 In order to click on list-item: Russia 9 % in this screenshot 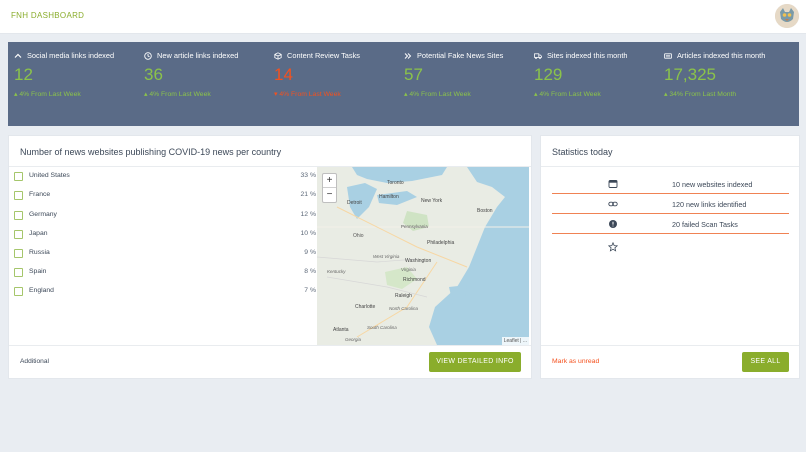, I will do `click(165, 254)`.